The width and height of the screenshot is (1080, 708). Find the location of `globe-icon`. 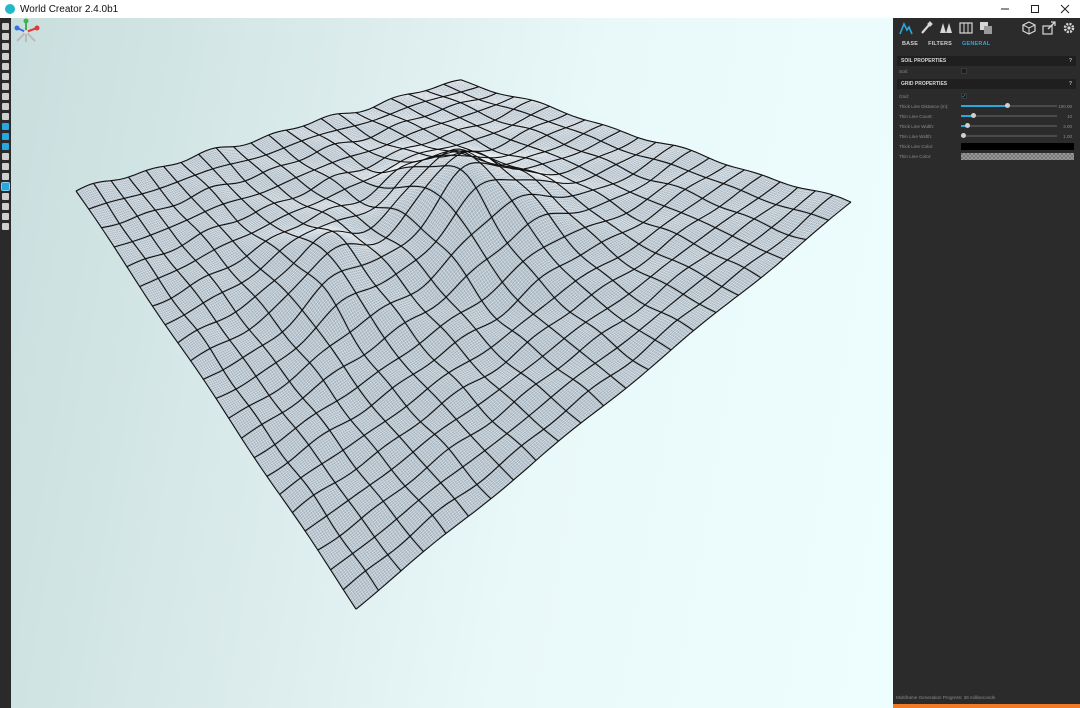

globe-icon is located at coordinates (5, 106).